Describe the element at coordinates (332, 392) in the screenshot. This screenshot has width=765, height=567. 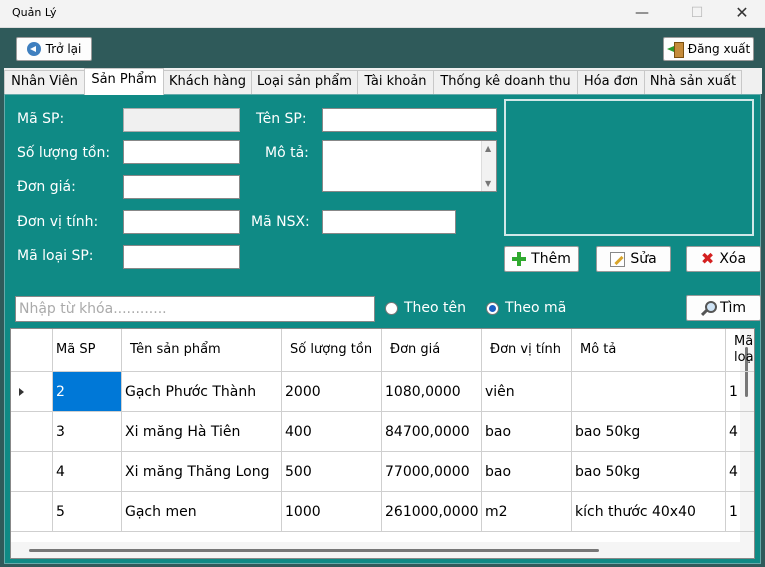
I see `table-cell: 2000` at that location.